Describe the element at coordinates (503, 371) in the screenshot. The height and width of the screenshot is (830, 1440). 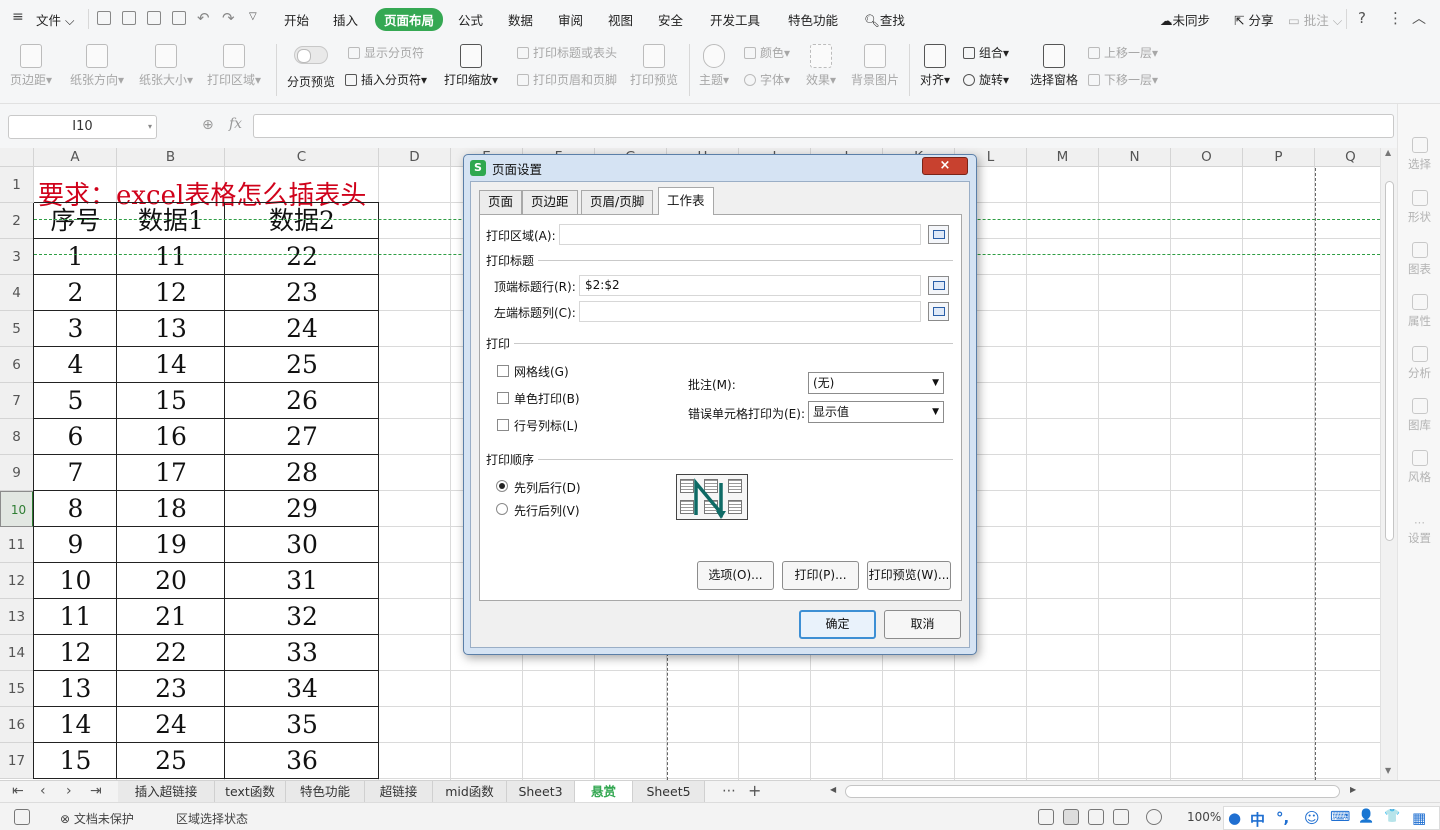
I see `gridlines-checkbox` at that location.